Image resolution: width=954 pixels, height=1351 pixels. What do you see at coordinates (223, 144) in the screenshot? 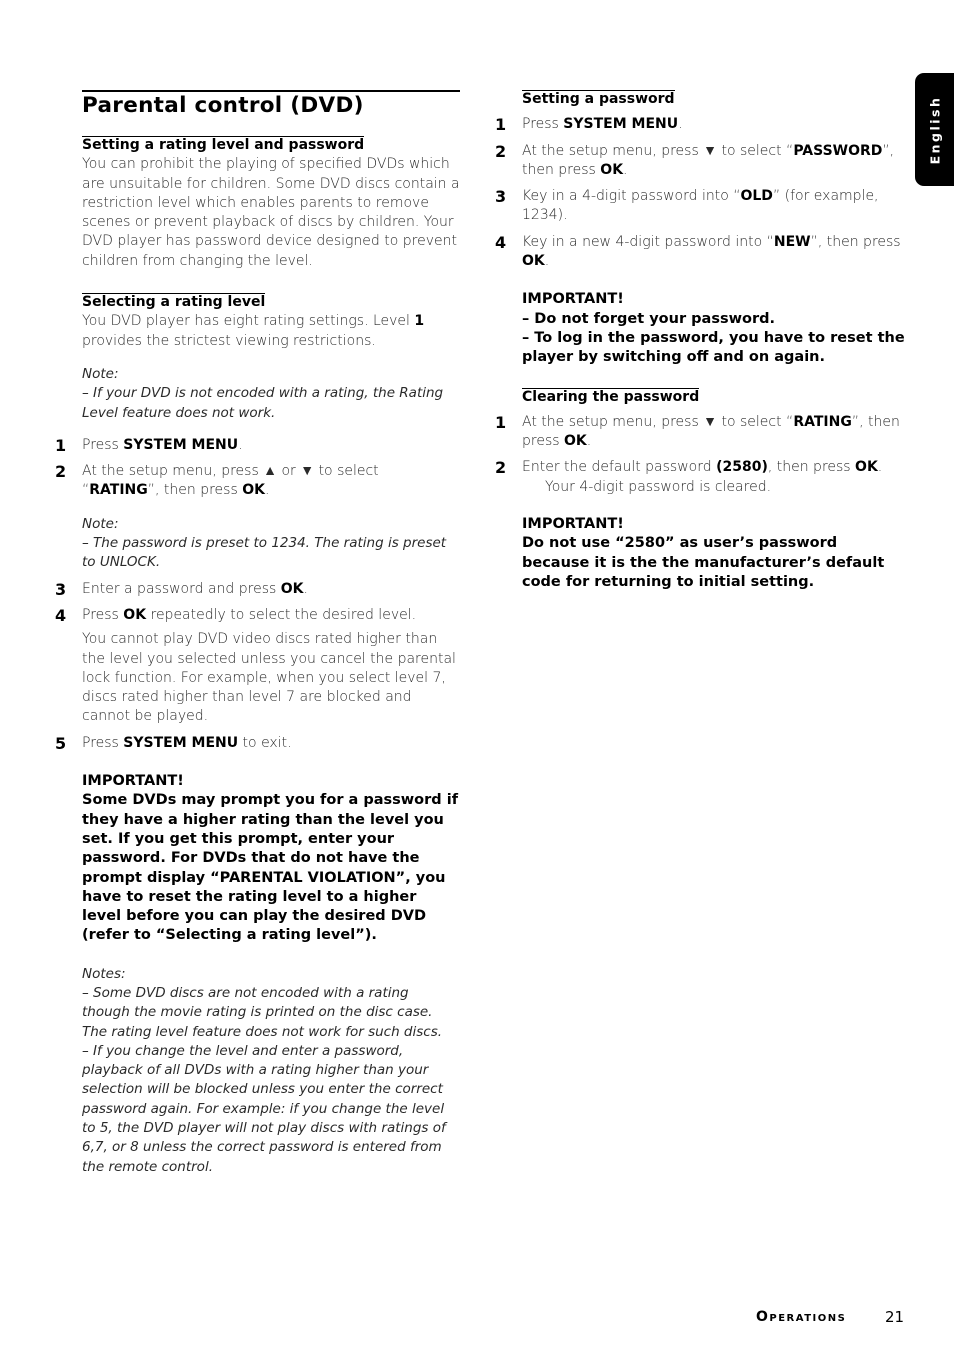
I see `section-heading-rating-password: Setting a rating level and password` at bounding box center [223, 144].